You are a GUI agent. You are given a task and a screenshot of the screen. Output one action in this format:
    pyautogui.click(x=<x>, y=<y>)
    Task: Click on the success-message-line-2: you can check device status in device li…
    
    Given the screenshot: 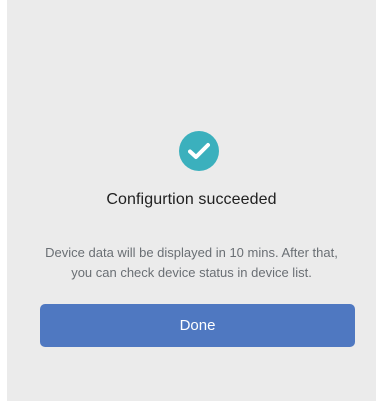 What is the action you would take?
    pyautogui.click(x=191, y=272)
    